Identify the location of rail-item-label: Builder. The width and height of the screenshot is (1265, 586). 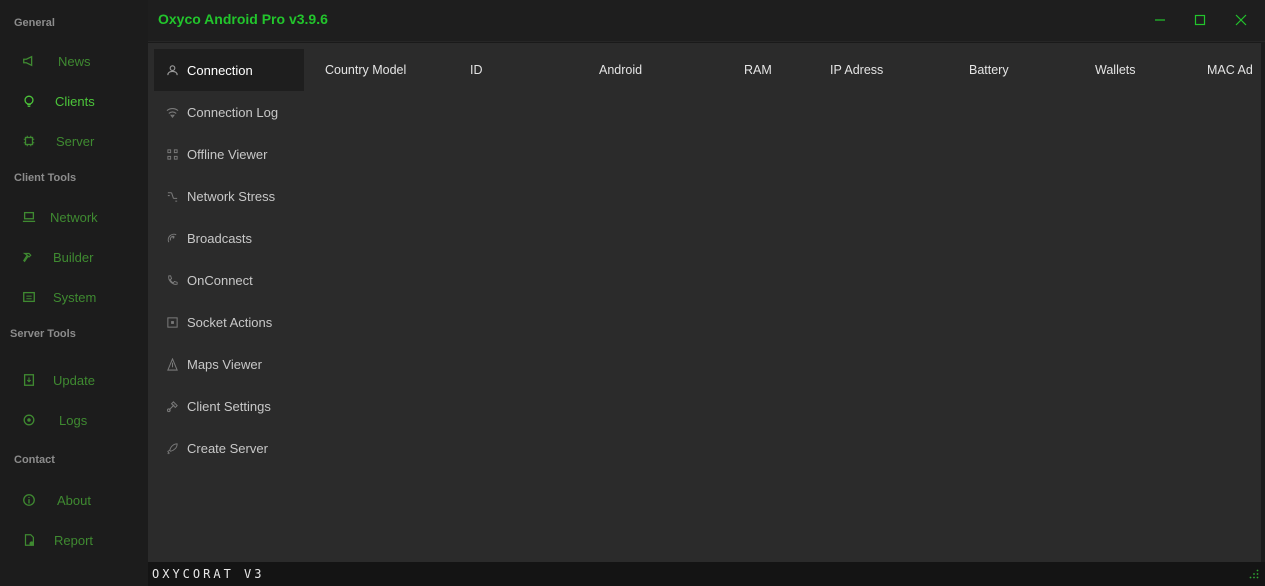
(73, 257).